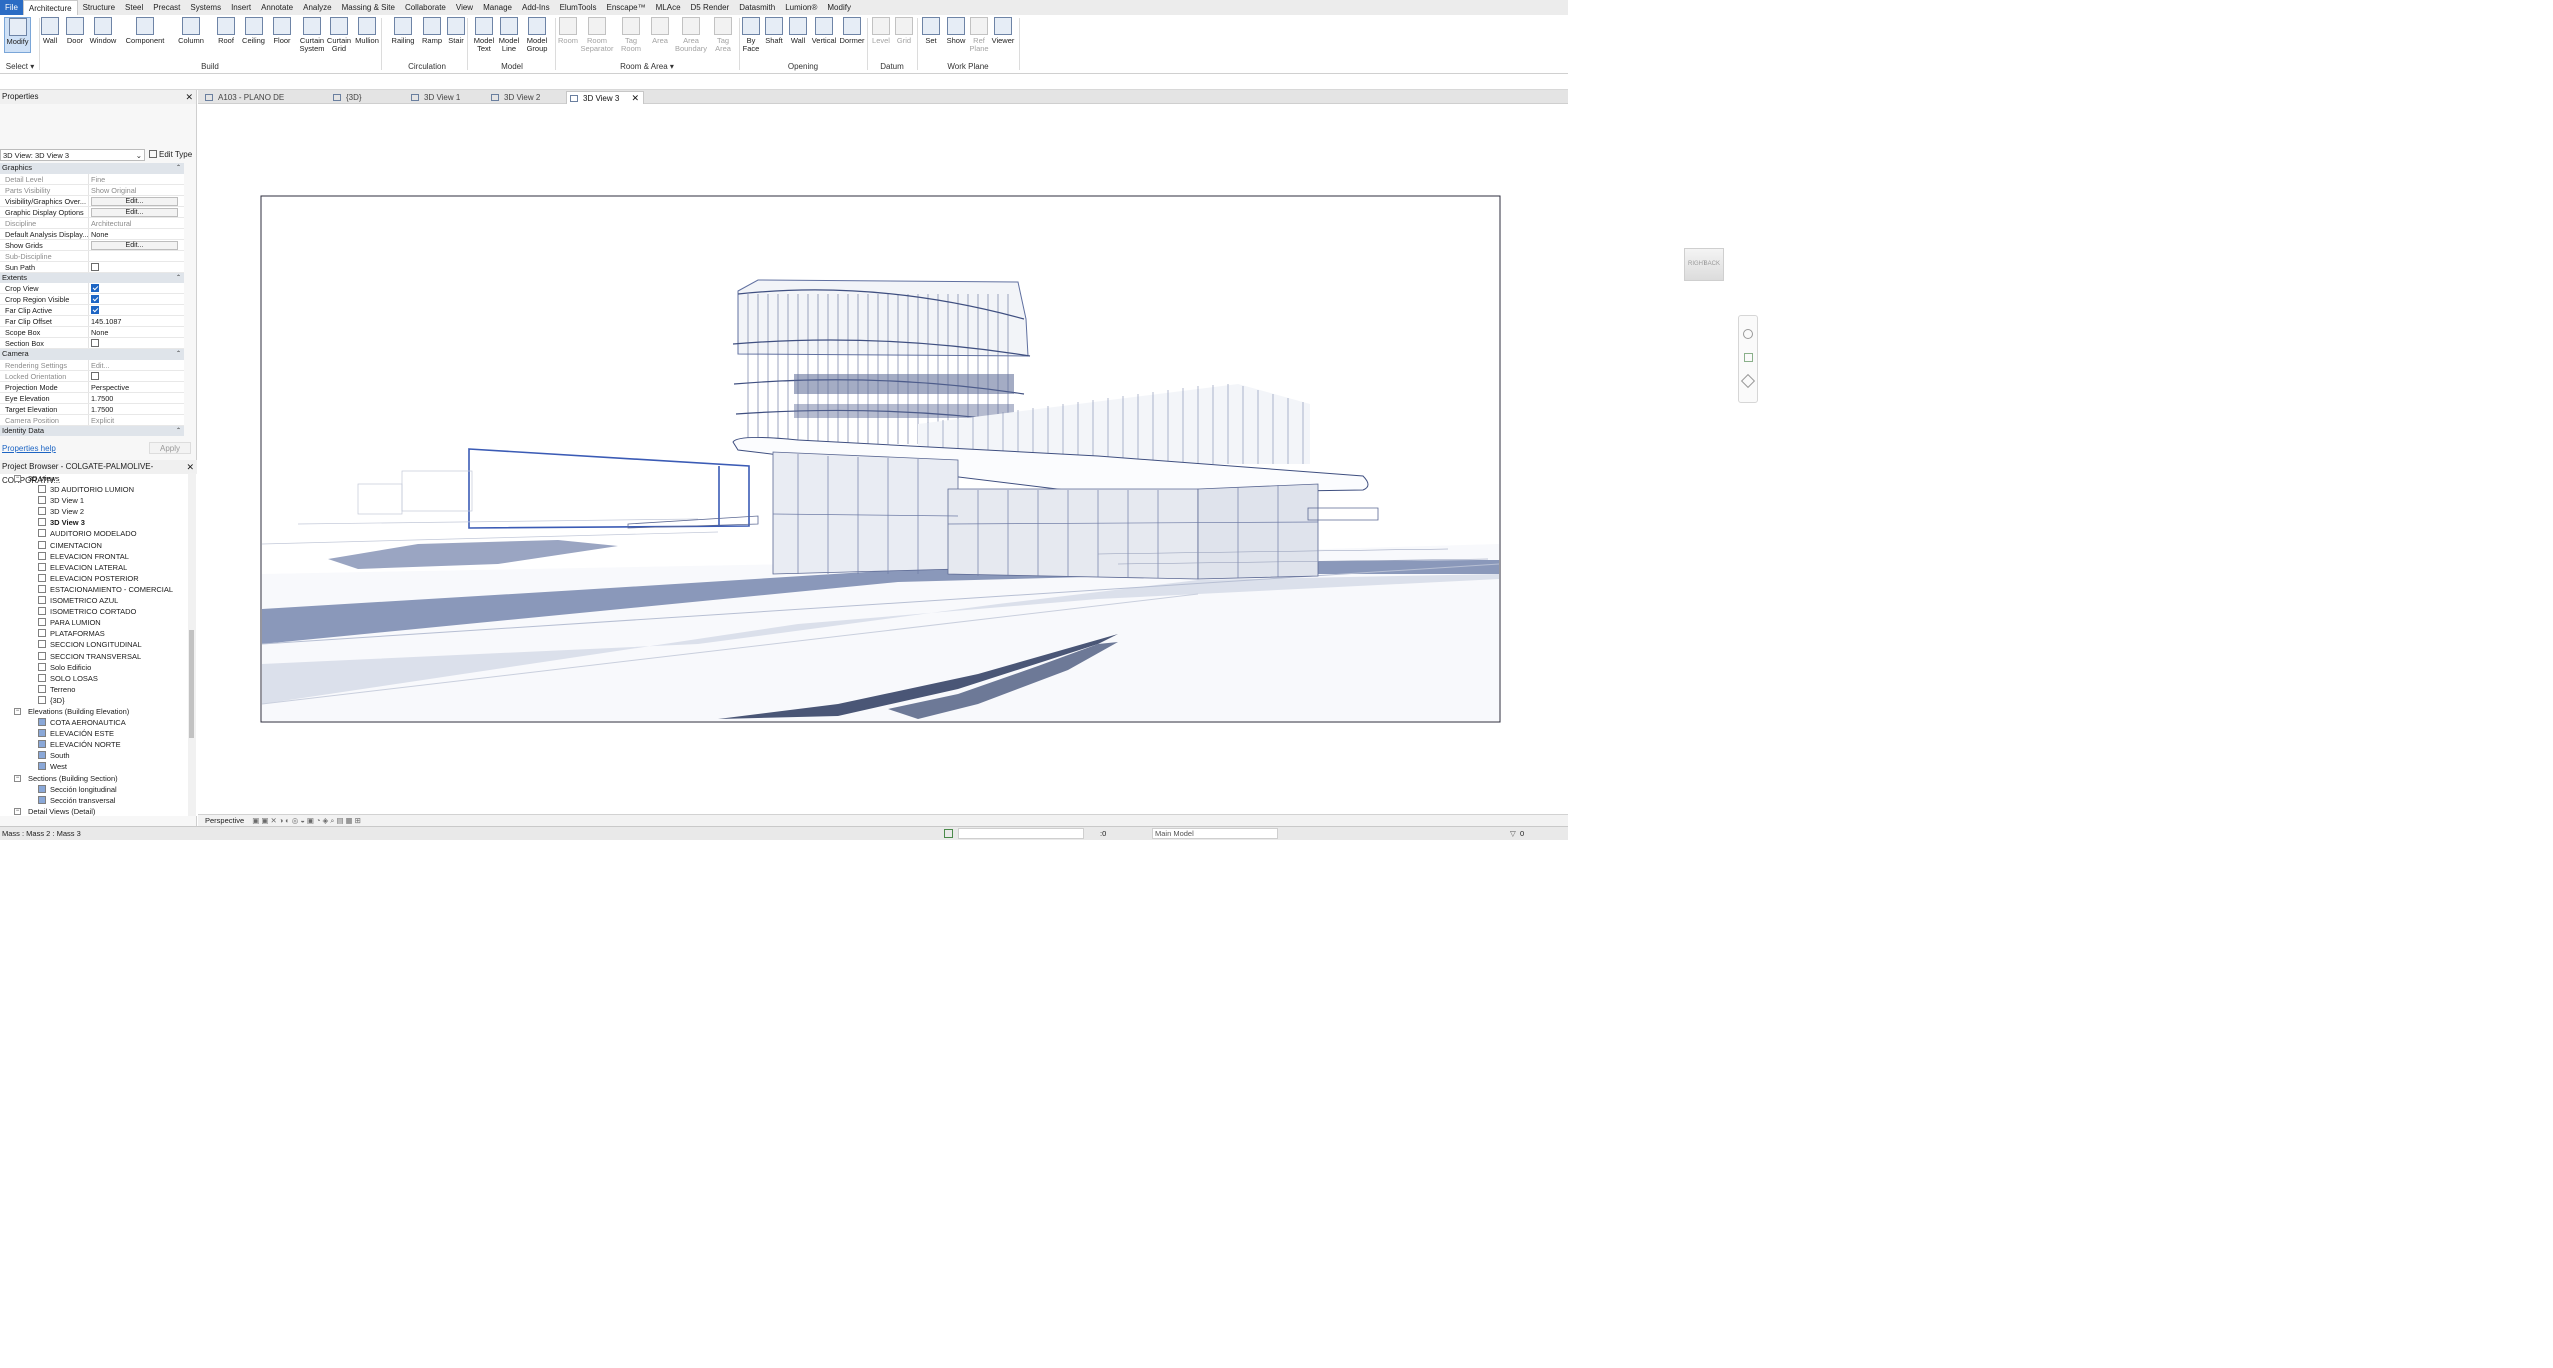  Describe the element at coordinates (94, 711) in the screenshot. I see `browser-node: − Elevations (Building Elevation)` at that location.